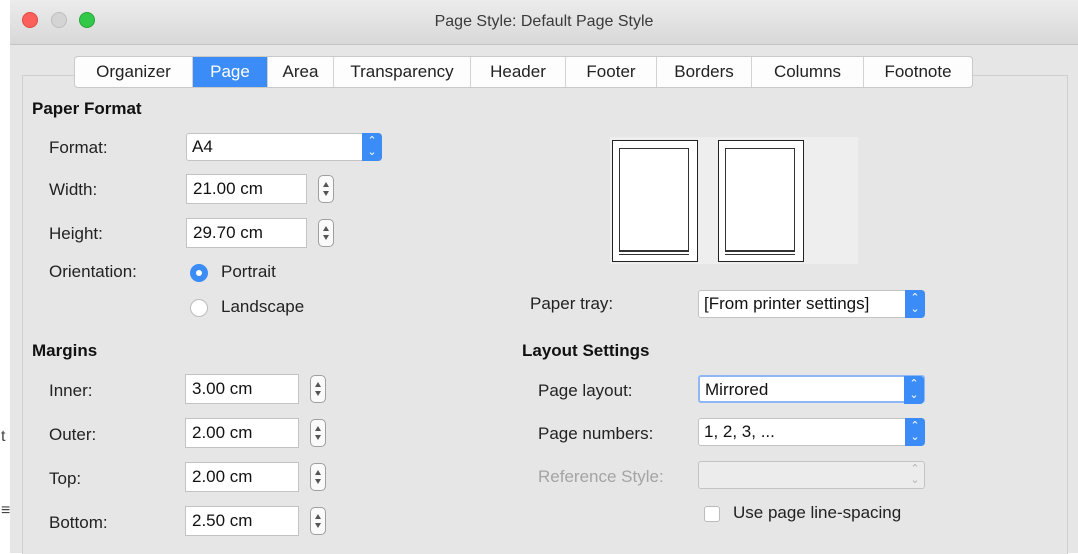 Image resolution: width=1078 pixels, height=554 pixels. What do you see at coordinates (6, 510) in the screenshot?
I see `background-text-fragment: ≡` at bounding box center [6, 510].